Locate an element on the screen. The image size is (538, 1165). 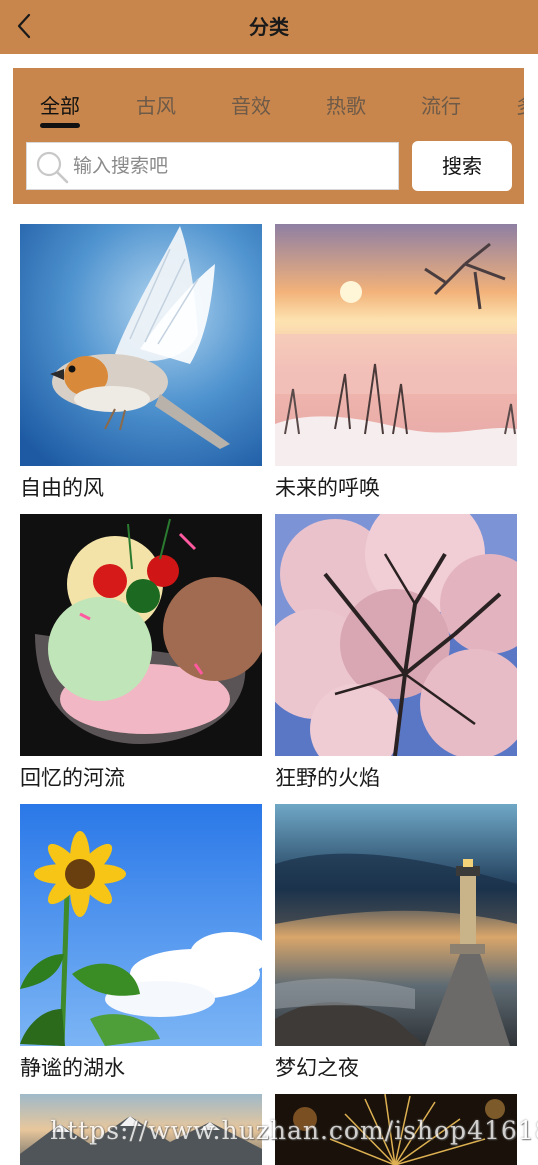
card-title: 自由的风 is located at coordinates (62, 488).